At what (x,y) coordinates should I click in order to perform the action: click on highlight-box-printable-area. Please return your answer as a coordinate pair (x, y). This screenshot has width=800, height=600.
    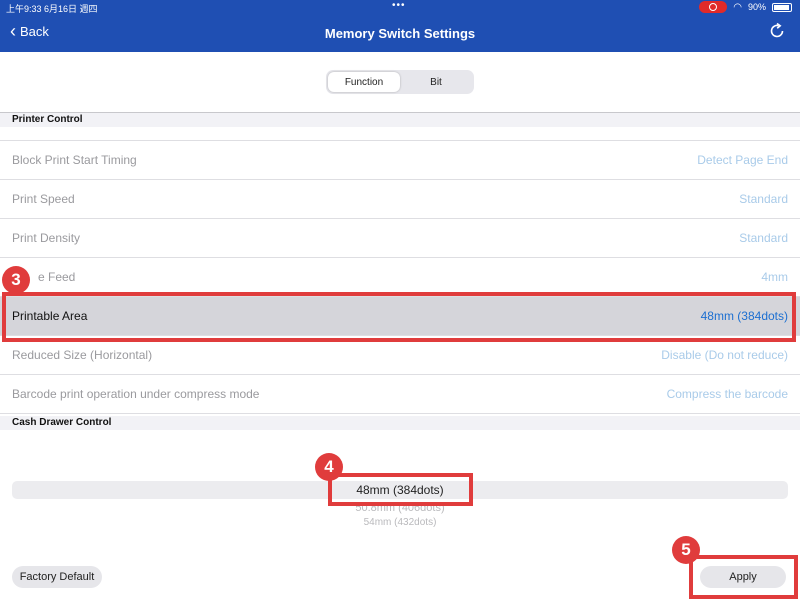
    Looking at the image, I should click on (399, 317).